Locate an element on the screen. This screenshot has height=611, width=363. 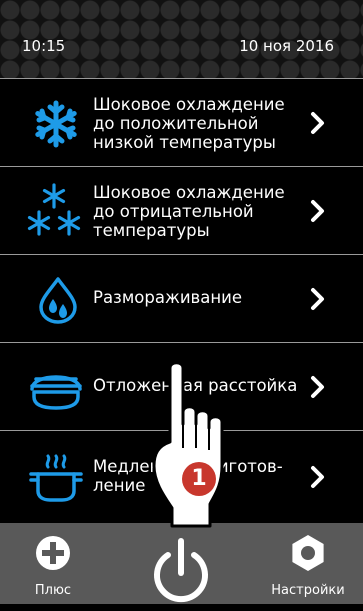
current-date: 10 ноя 2016 is located at coordinates (286, 46).